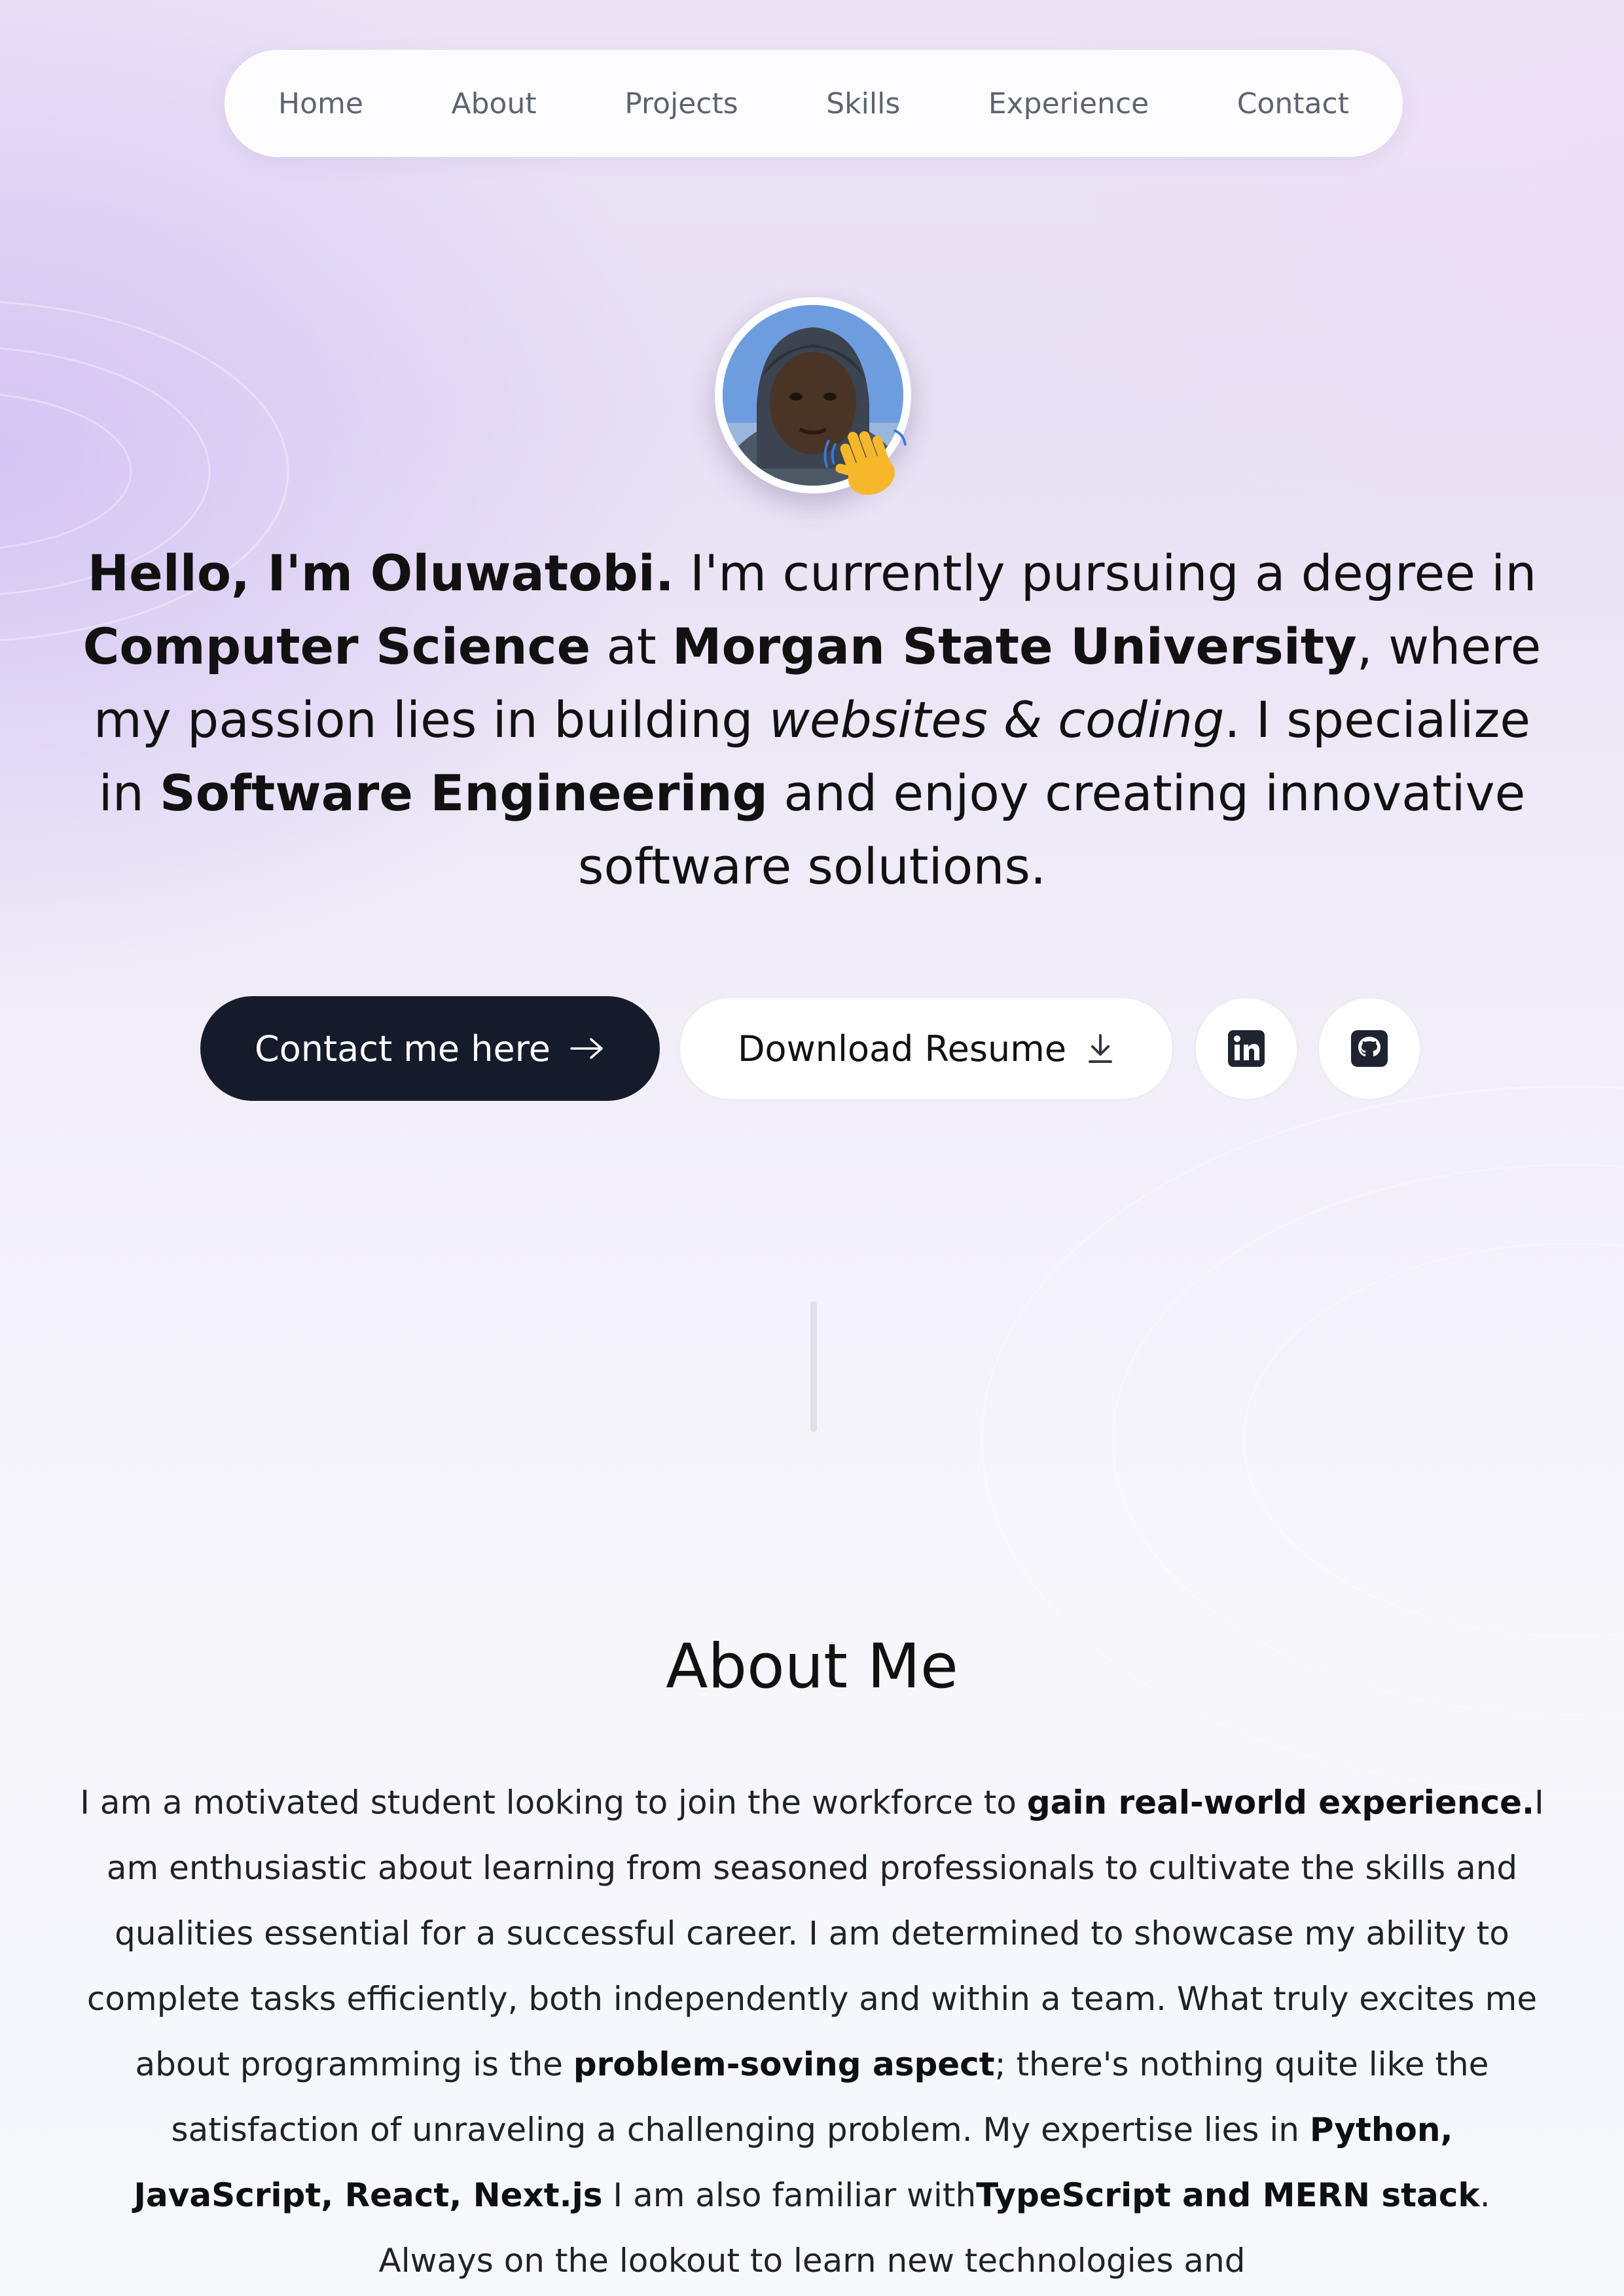 The height and width of the screenshot is (2296, 1624). I want to click on about-text: I am also familiar with, so click(789, 2195).